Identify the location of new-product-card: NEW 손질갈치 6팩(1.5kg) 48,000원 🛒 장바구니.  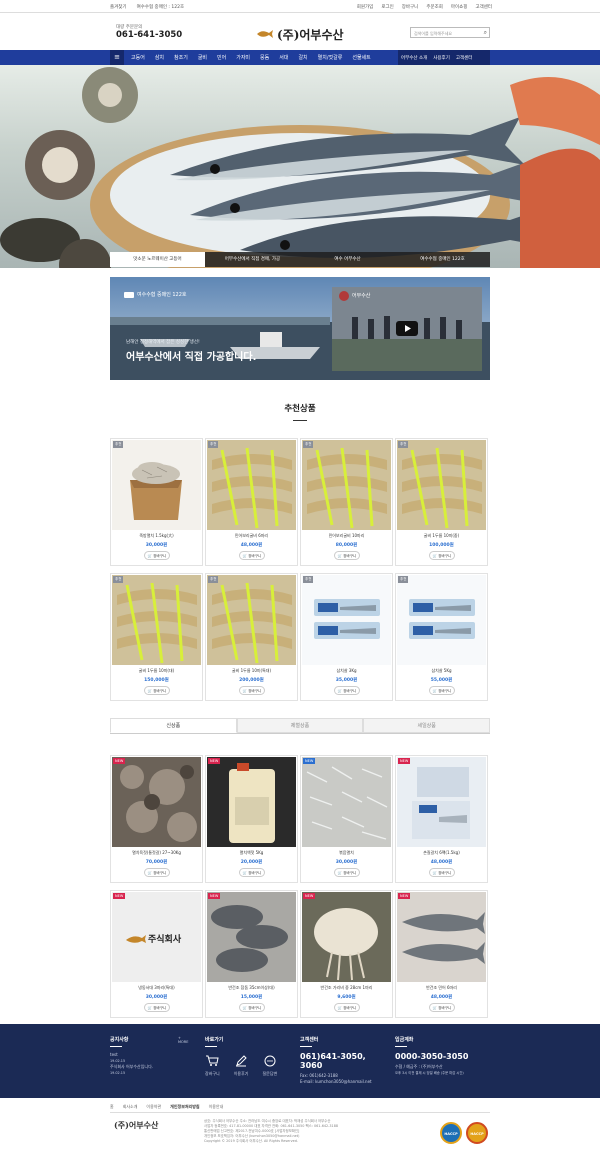
(441, 819).